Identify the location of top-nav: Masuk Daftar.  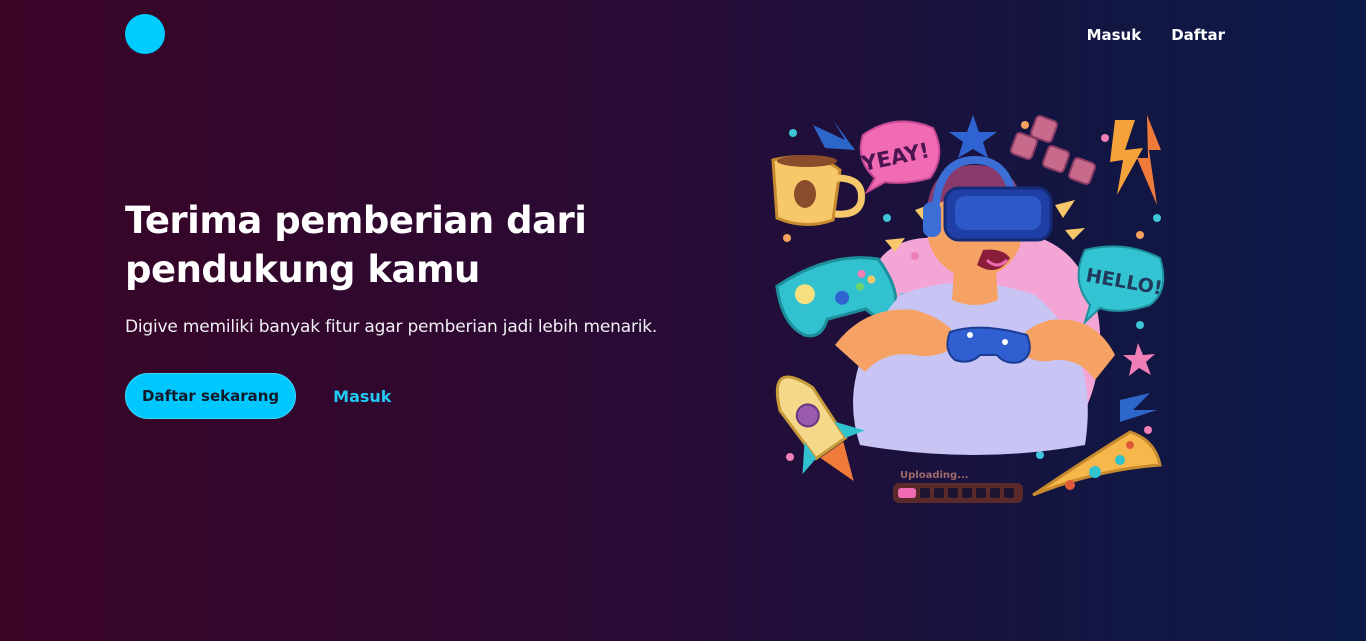
(1156, 35).